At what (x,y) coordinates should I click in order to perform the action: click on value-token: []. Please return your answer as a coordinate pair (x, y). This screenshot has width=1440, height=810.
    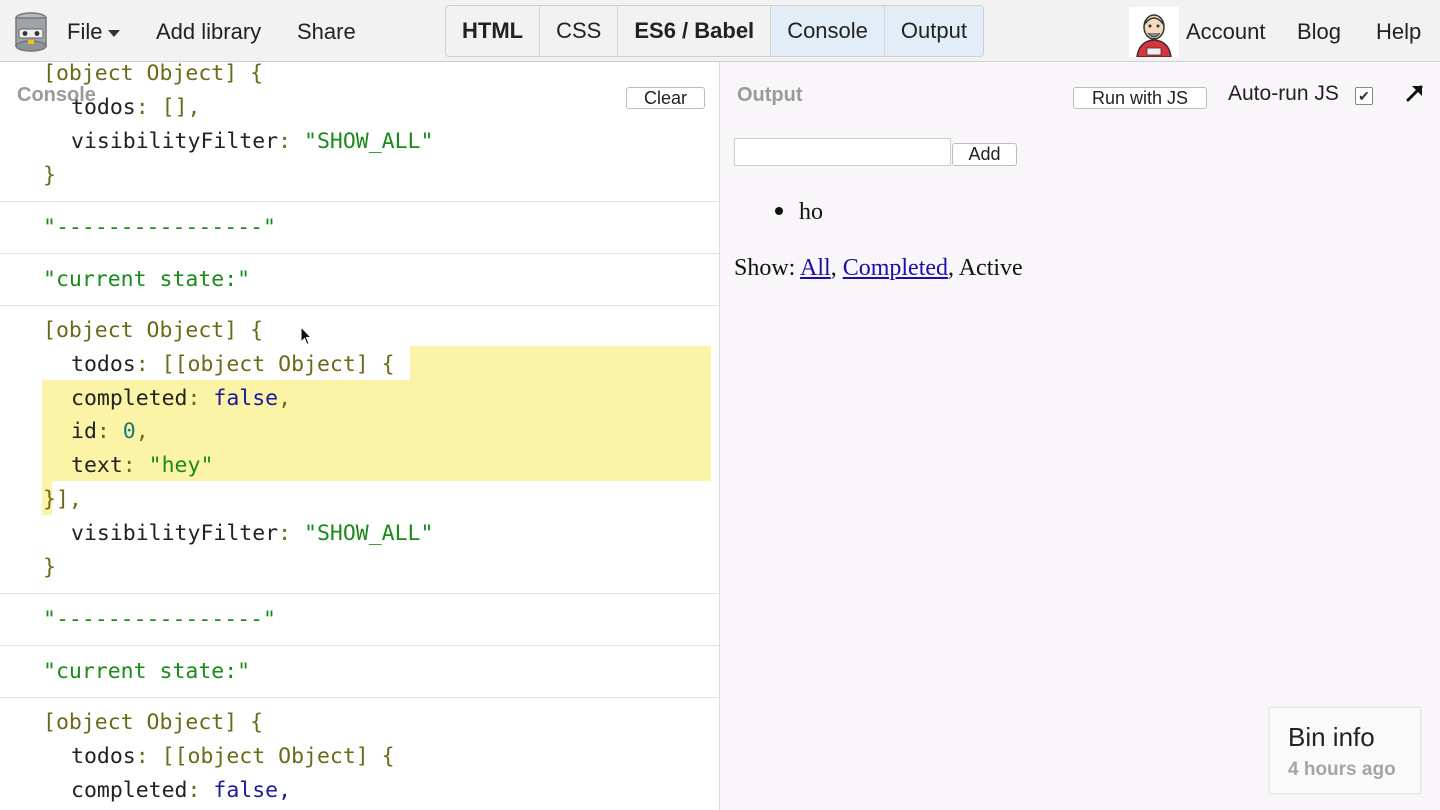
    Looking at the image, I should click on (174, 107).